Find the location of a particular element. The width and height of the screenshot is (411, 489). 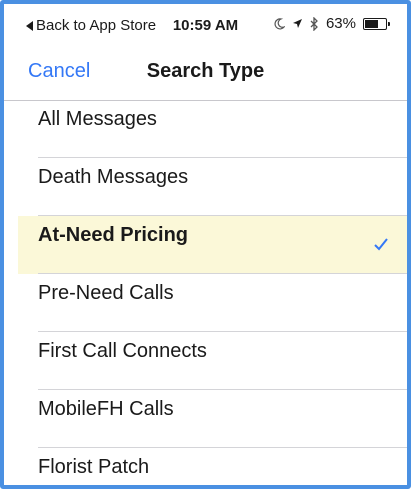

list-item: Pre-Need Calls is located at coordinates (205, 303).